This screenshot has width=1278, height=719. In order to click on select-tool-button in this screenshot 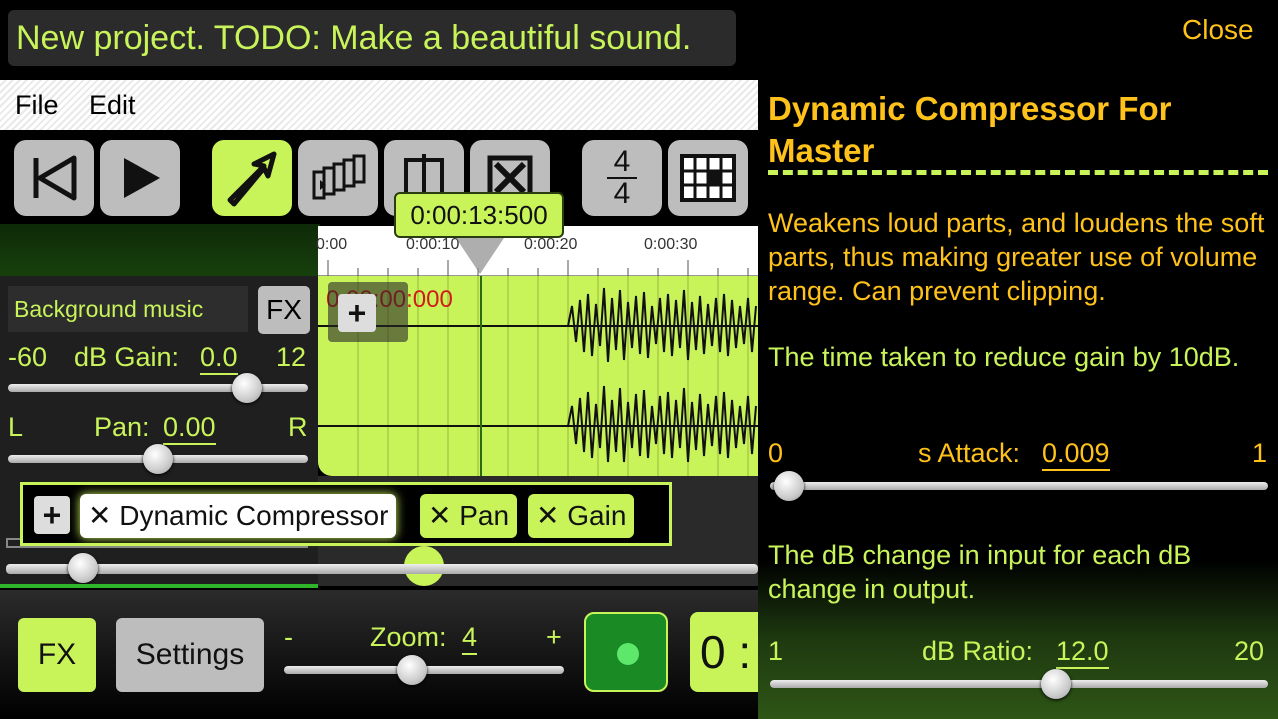, I will do `click(252, 178)`.